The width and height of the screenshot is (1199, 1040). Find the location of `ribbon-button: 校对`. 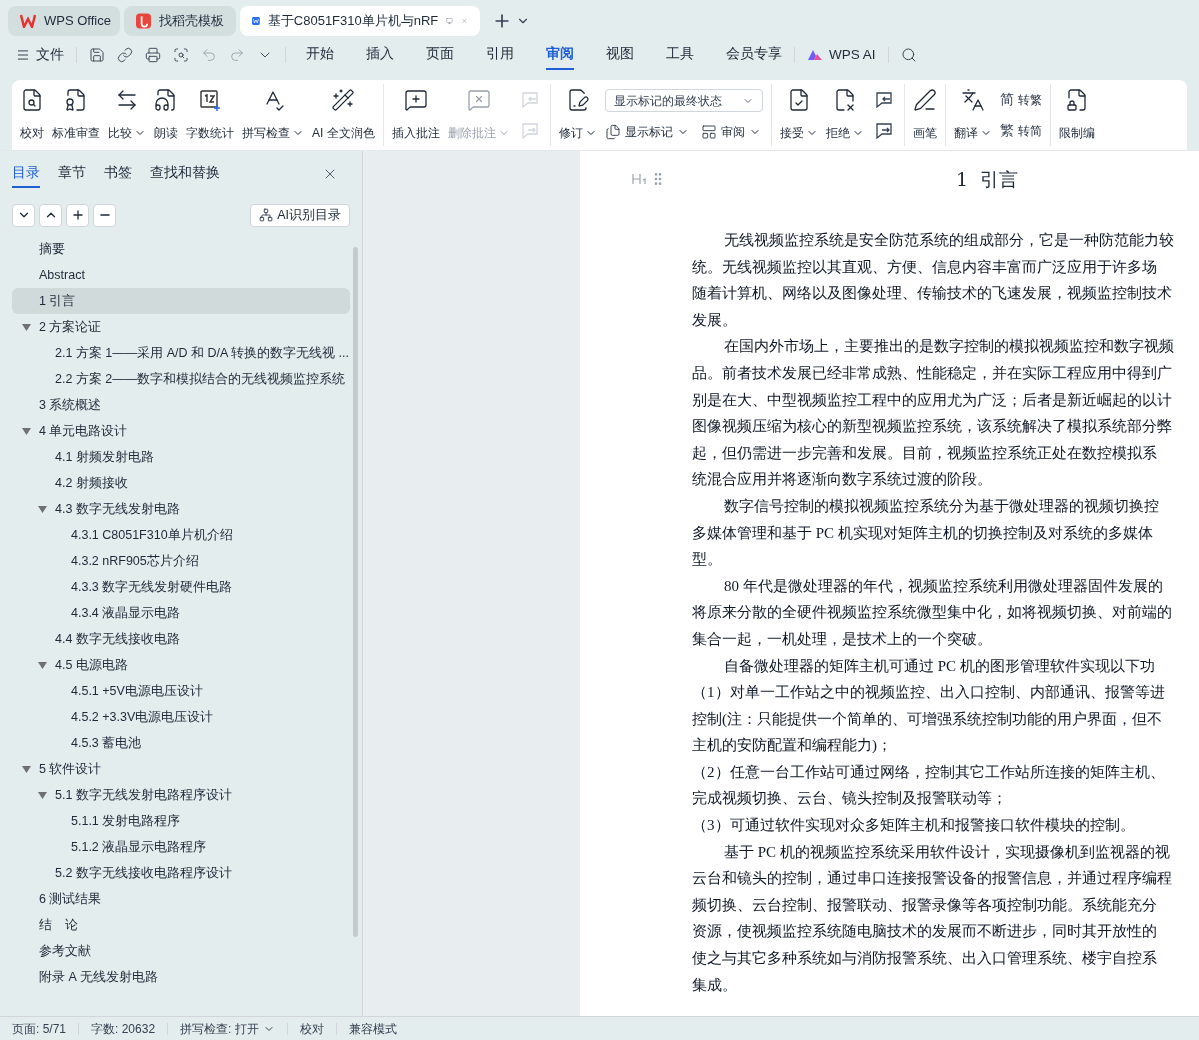

ribbon-button: 校对 is located at coordinates (32, 115).